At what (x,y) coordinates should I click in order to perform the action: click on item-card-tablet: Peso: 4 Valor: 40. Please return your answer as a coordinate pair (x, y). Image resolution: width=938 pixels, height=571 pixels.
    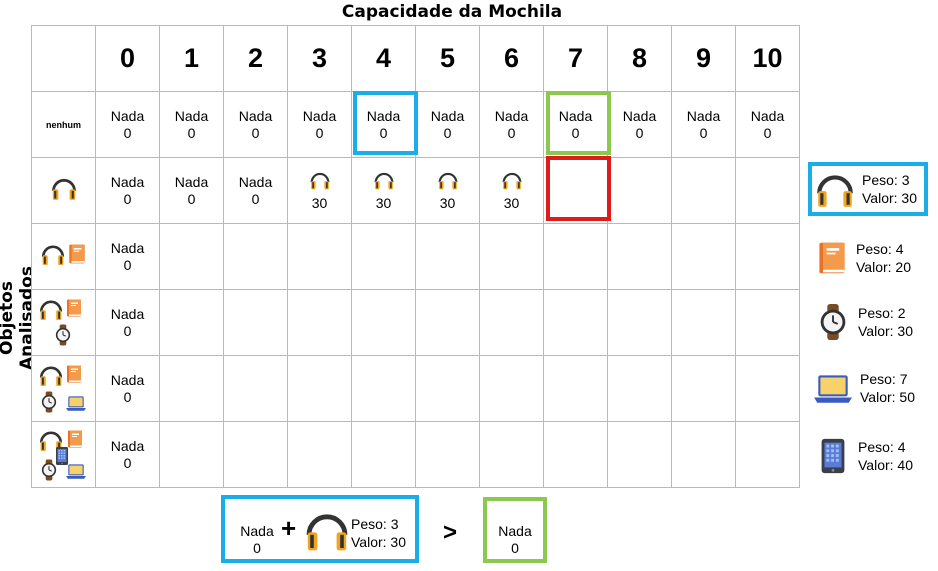
    Looking at the image, I should click on (863, 456).